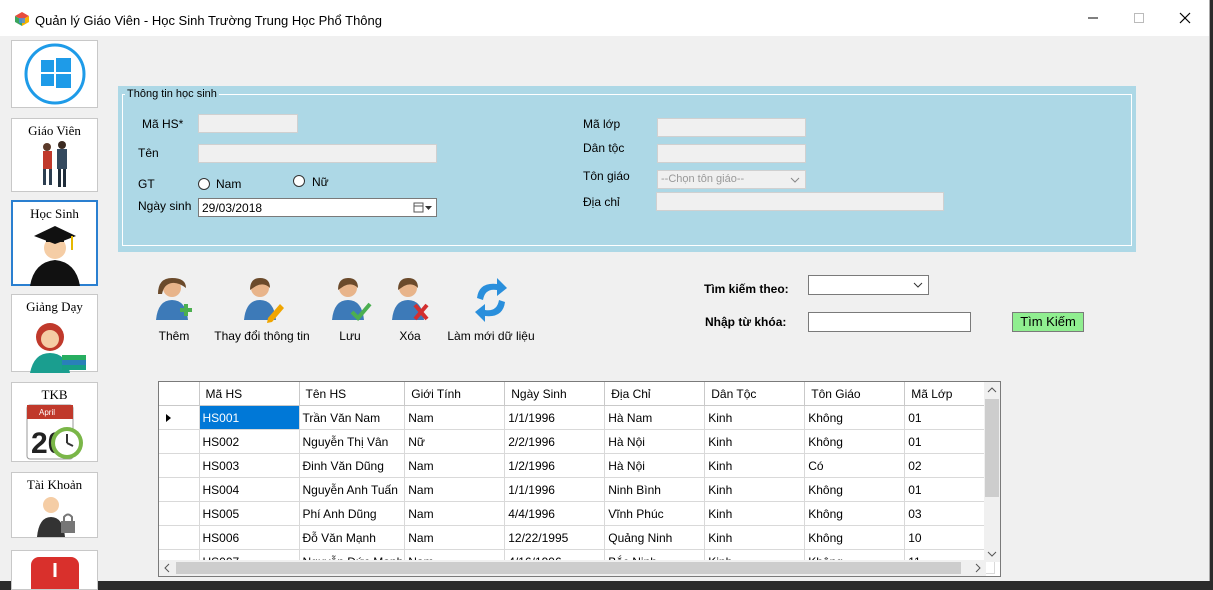  I want to click on scroll-right-icon, so click(978, 568).